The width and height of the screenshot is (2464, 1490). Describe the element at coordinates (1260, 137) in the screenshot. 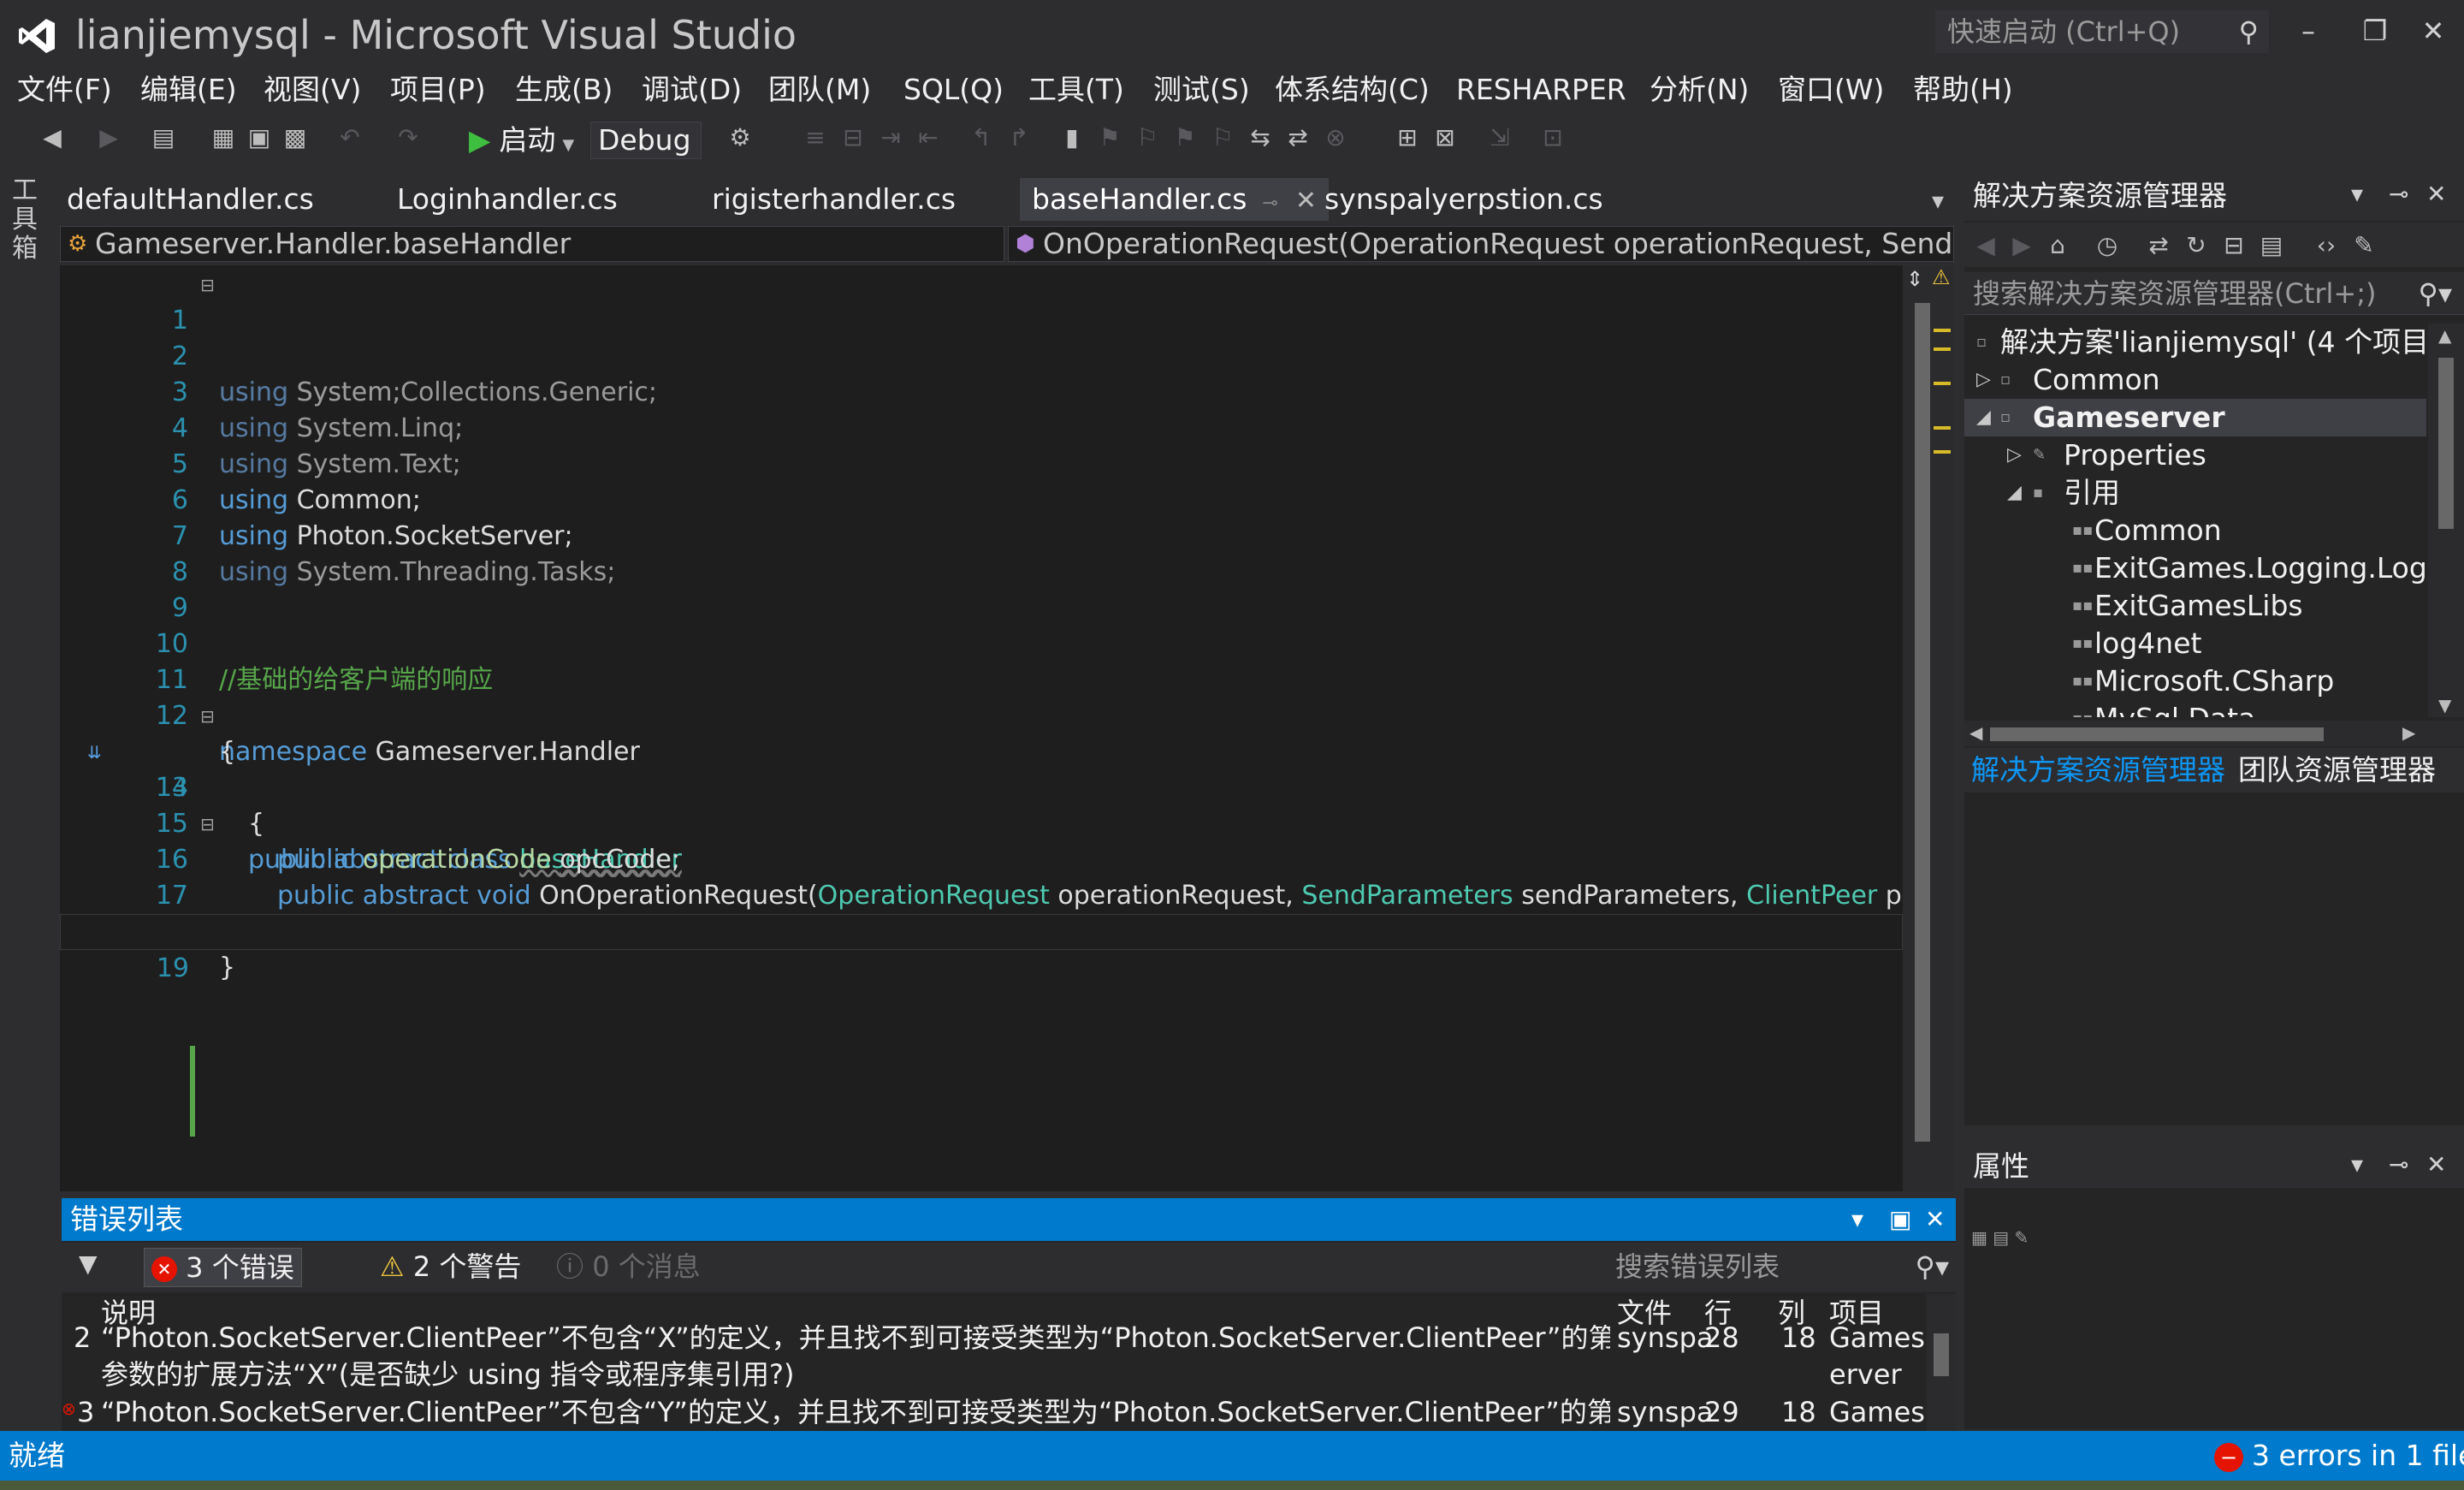

I see `bookmark-prev-file-icon: ⇆` at that location.